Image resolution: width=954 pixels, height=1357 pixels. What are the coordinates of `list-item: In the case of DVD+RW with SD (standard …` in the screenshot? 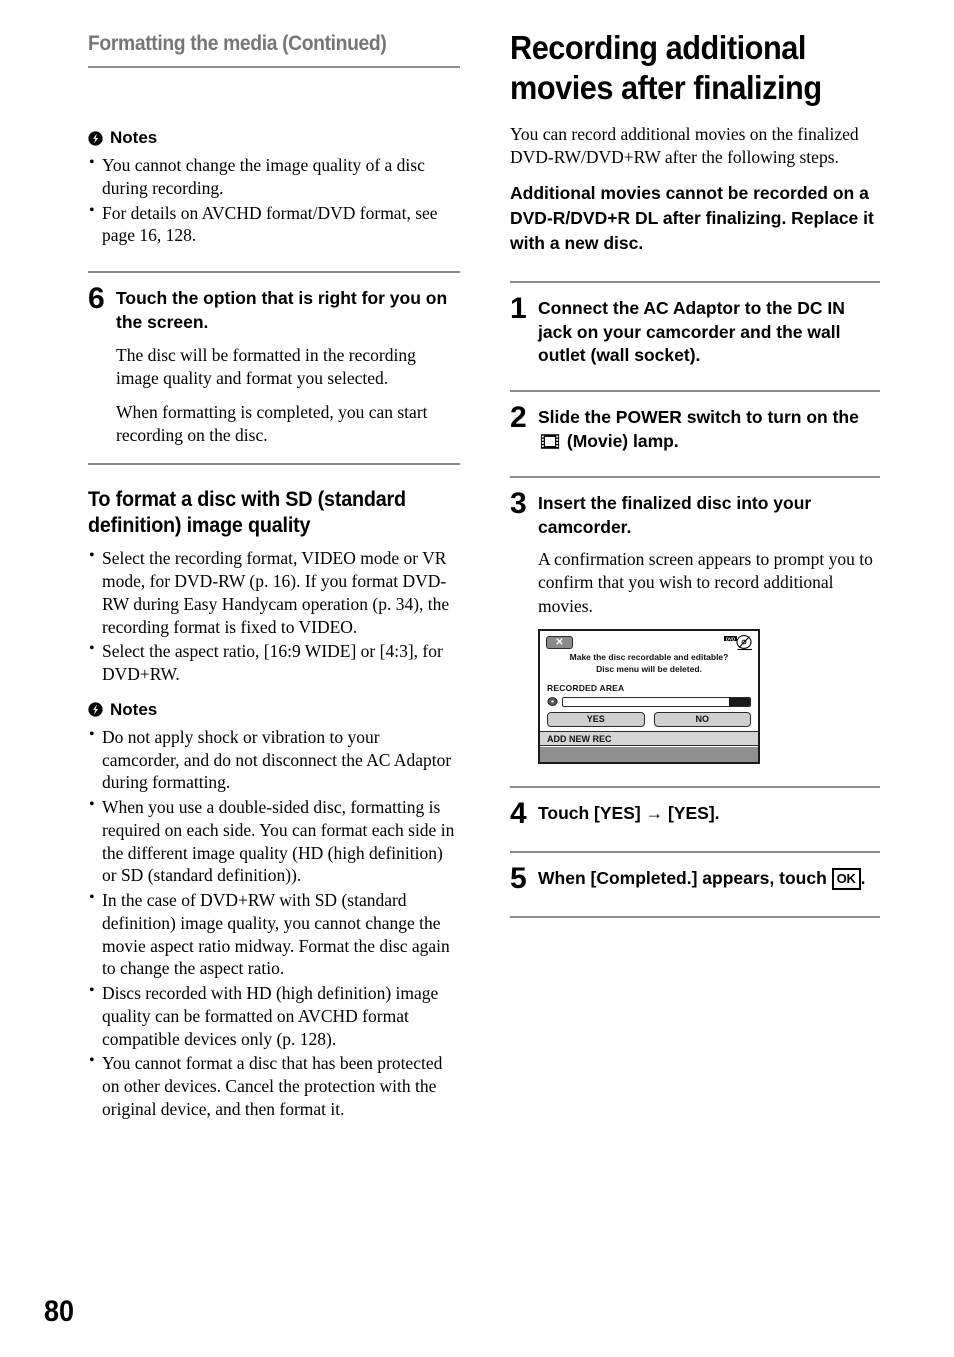 It's located at (274, 934).